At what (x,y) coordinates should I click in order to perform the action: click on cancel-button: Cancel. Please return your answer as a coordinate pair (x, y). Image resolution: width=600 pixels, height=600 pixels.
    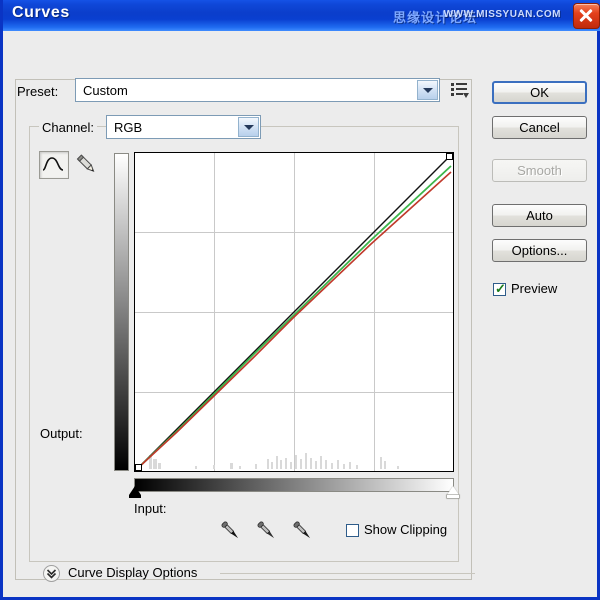
    Looking at the image, I should click on (539, 127).